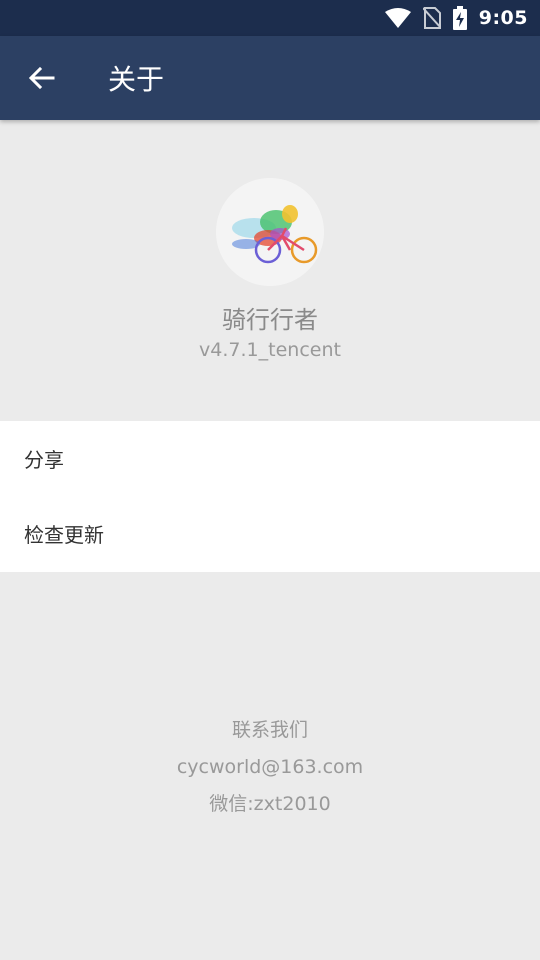 The height and width of the screenshot is (960, 540). Describe the element at coordinates (136, 79) in the screenshot. I see `page-title: 关于` at that location.